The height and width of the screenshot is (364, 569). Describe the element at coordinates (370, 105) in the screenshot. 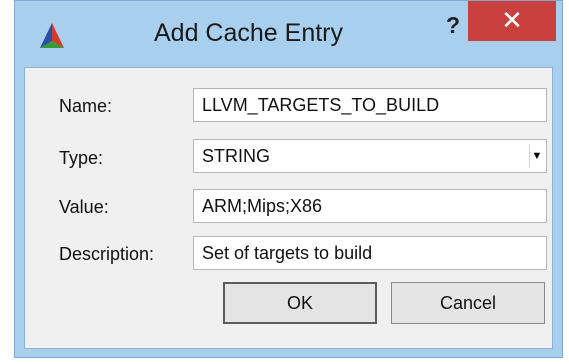

I see `name-field: LLVM_TARGETS_TO_BUILD` at that location.